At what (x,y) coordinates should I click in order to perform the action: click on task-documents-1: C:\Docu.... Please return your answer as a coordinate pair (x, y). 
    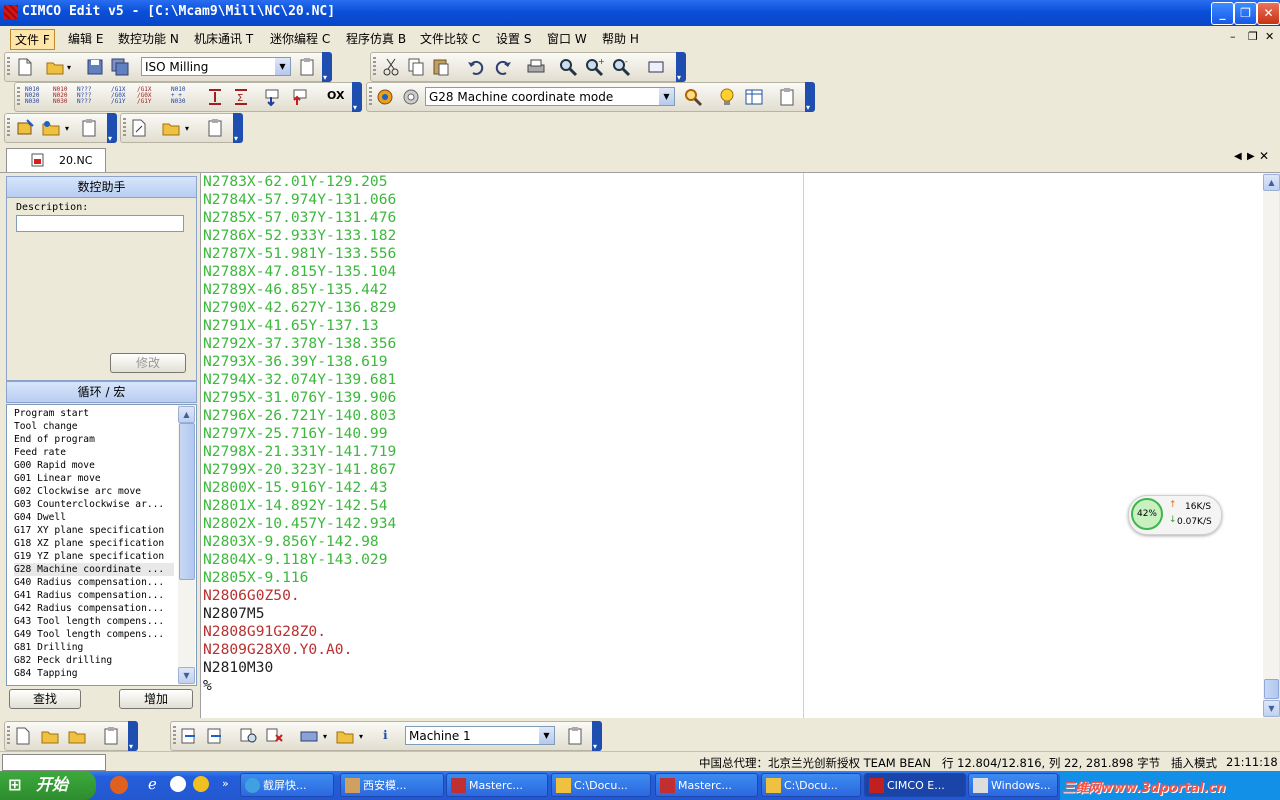
    Looking at the image, I should click on (601, 785).